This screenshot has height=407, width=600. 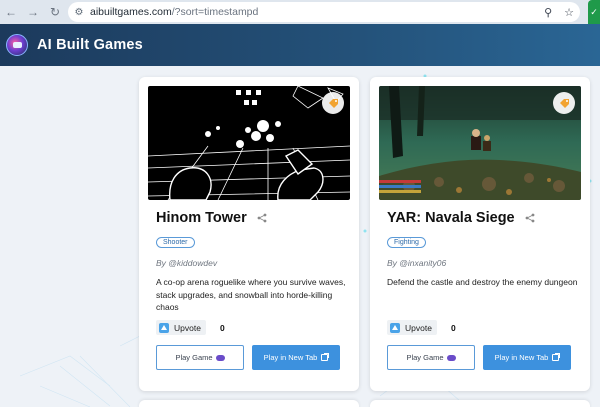 What do you see at coordinates (215, 12) in the screenshot?
I see `url-path: /?sort=timestampd` at bounding box center [215, 12].